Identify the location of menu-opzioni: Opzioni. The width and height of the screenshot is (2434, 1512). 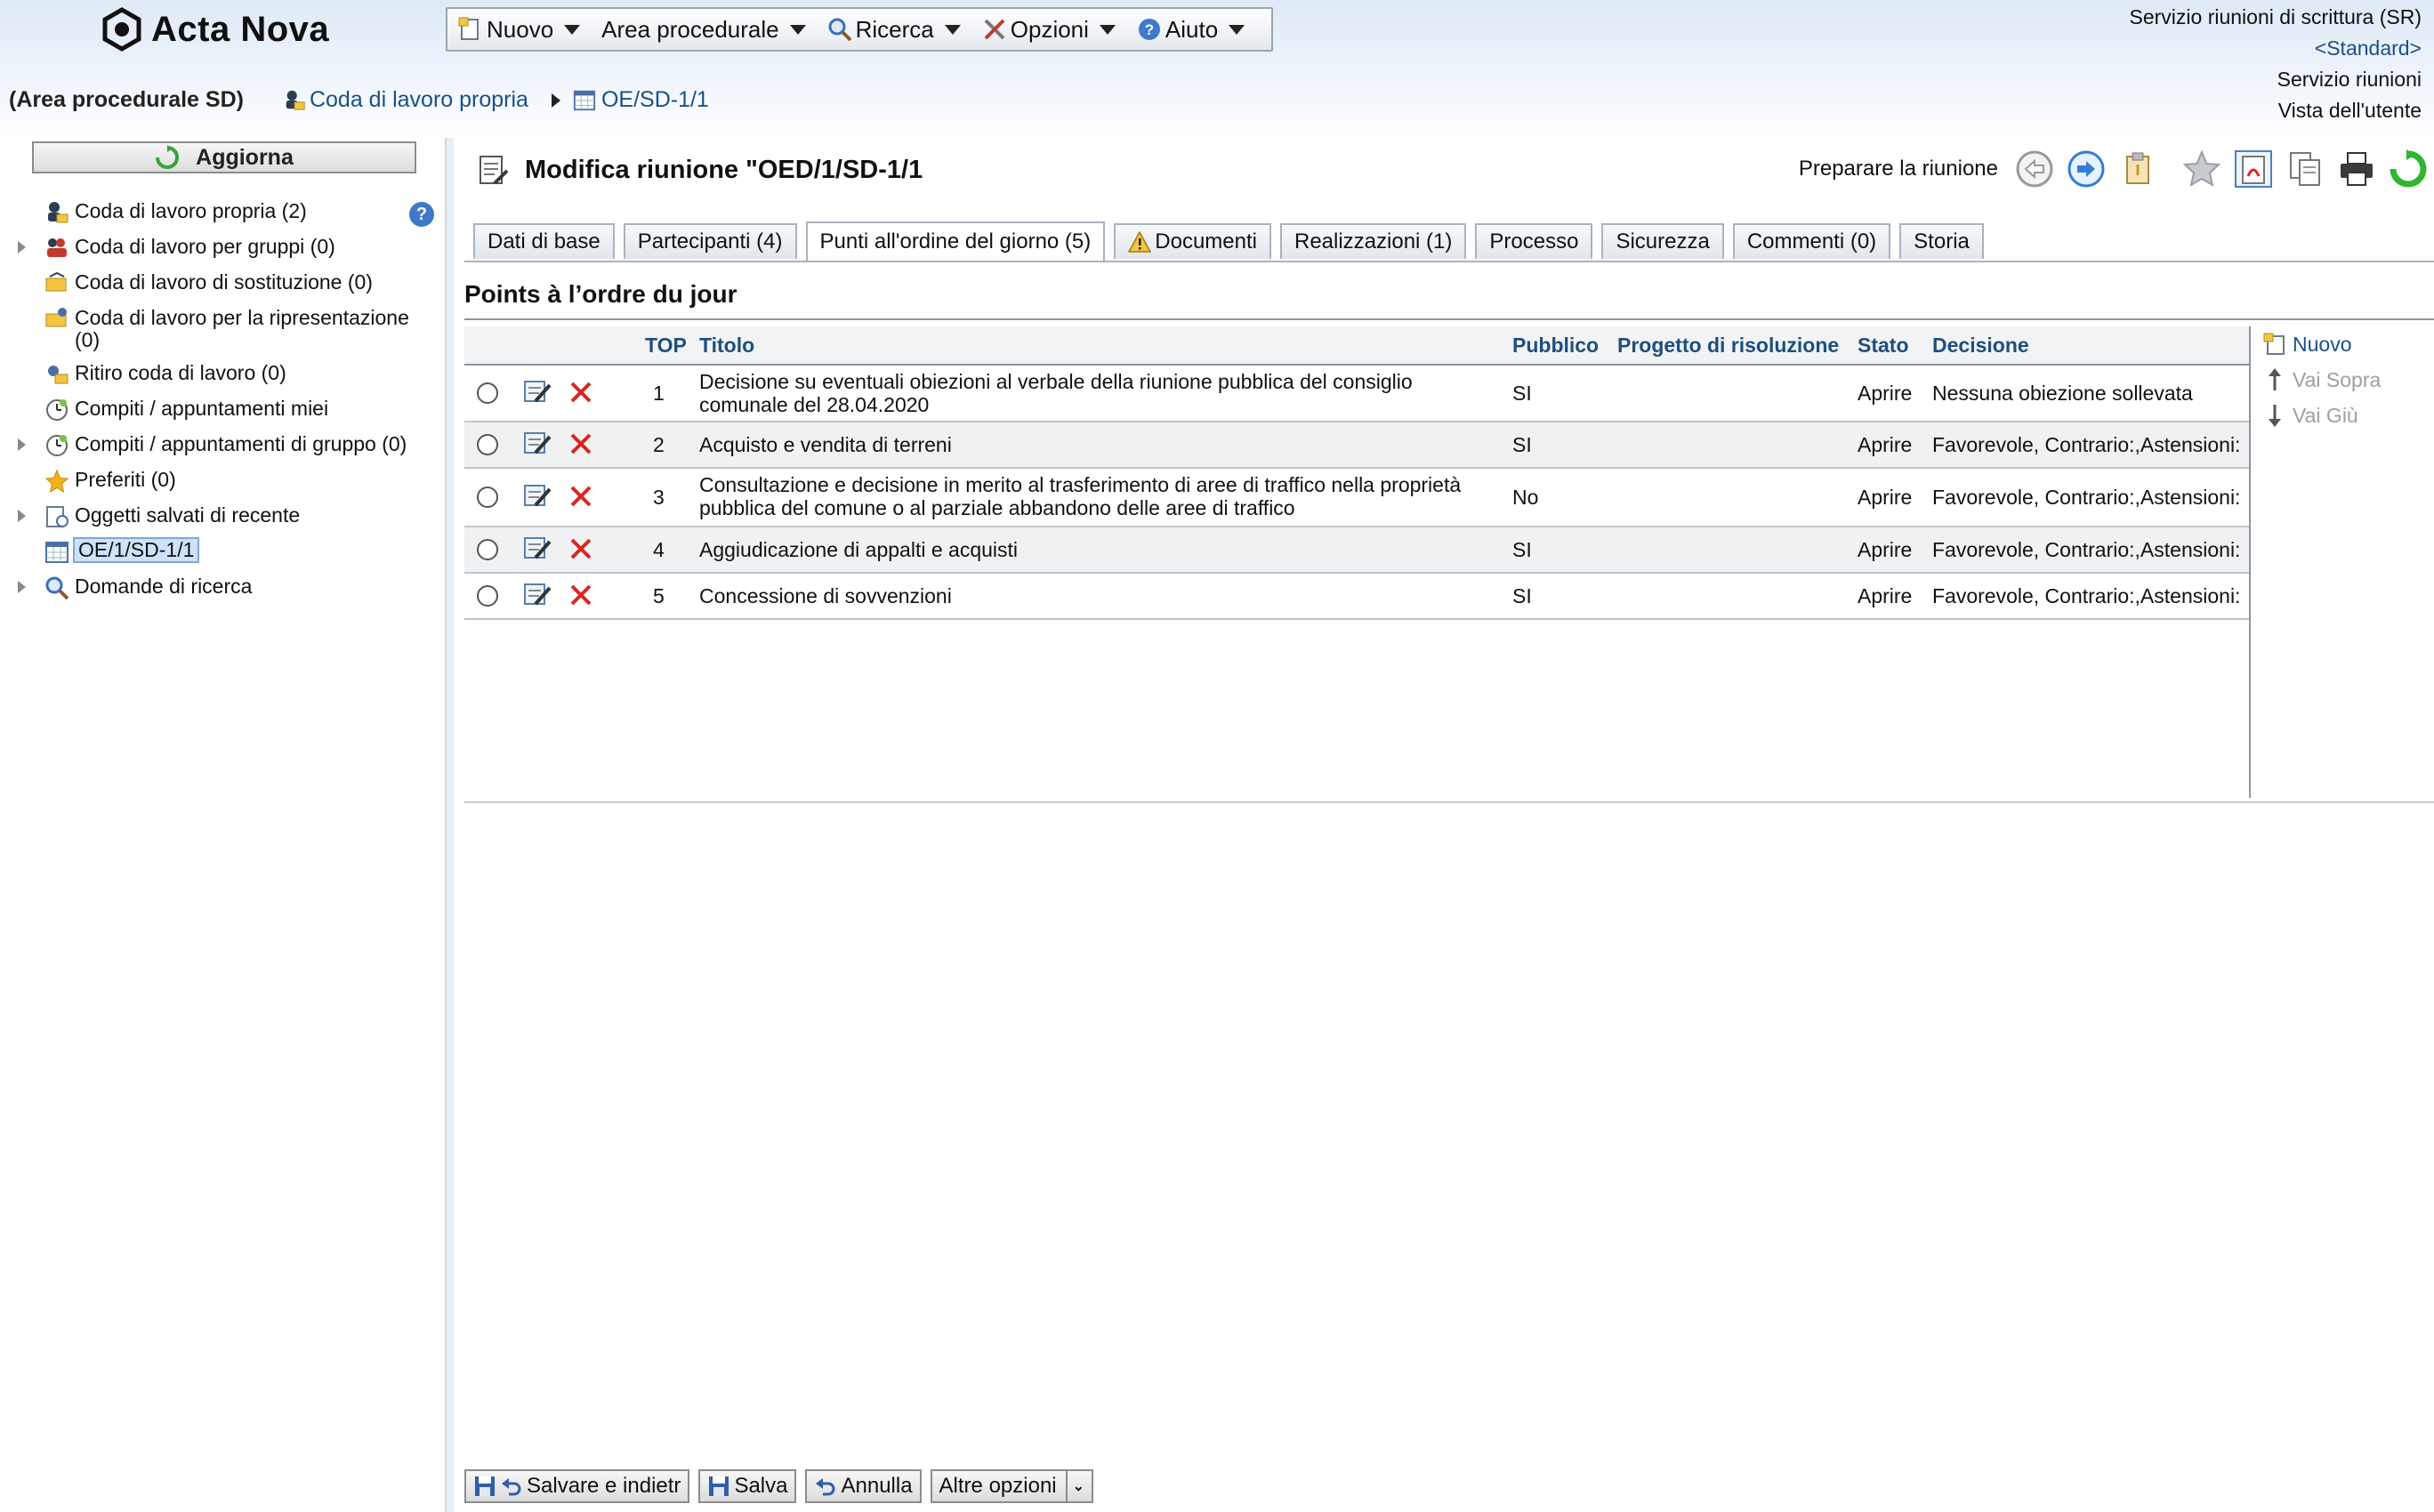
(1048, 29).